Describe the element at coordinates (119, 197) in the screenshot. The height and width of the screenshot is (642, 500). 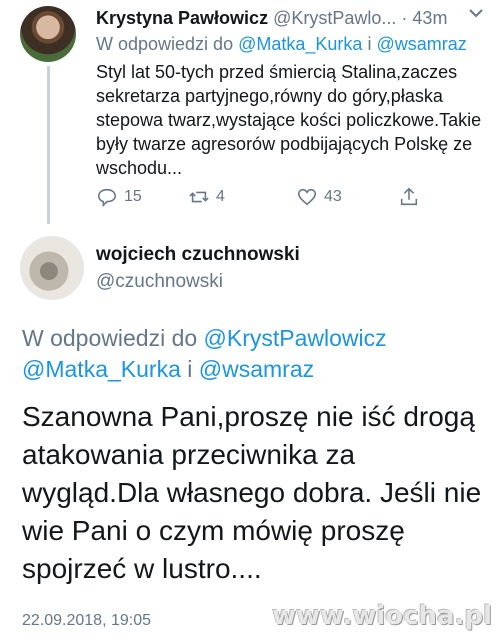
I see `reply-button: 15` at that location.